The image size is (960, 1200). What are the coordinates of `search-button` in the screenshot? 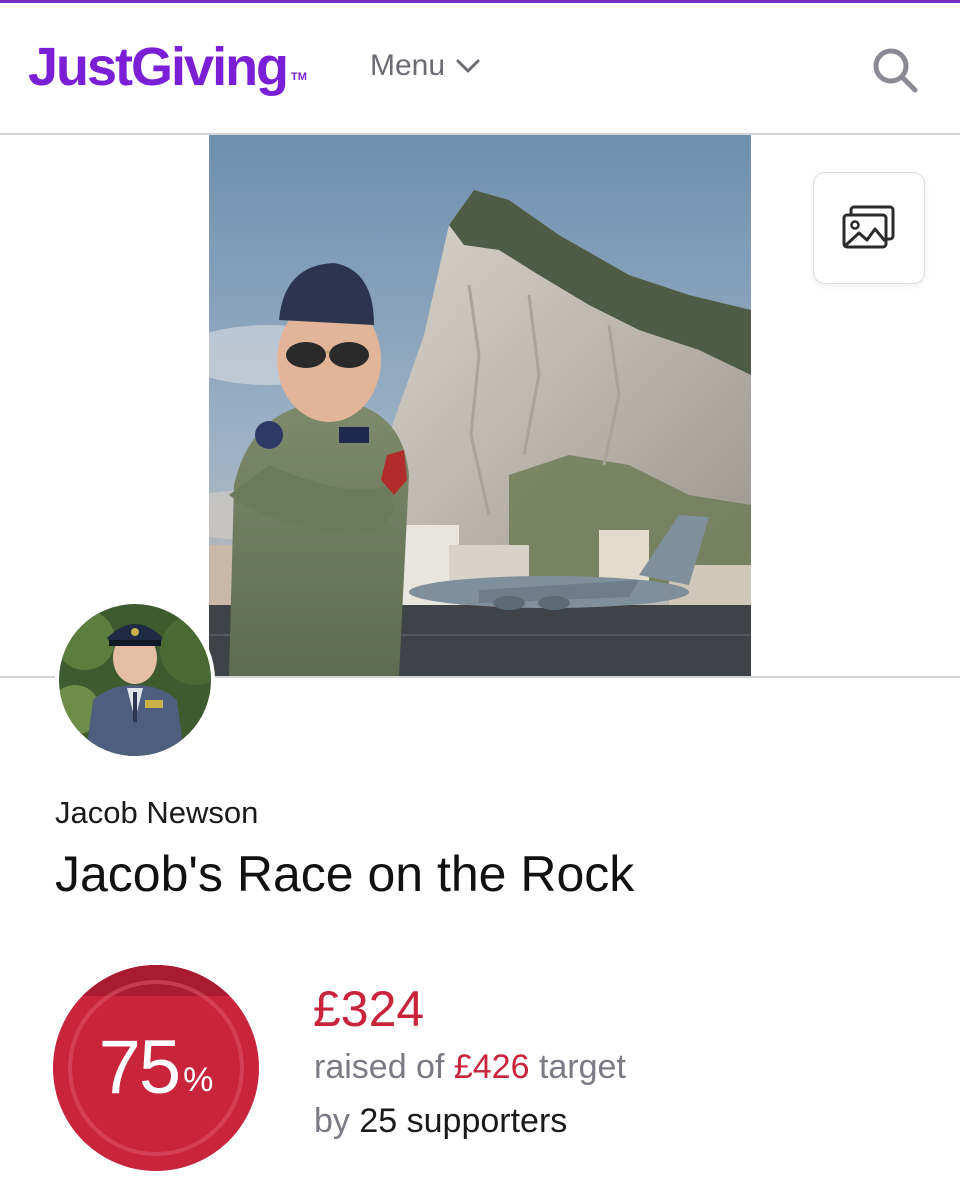 It's located at (895, 70).